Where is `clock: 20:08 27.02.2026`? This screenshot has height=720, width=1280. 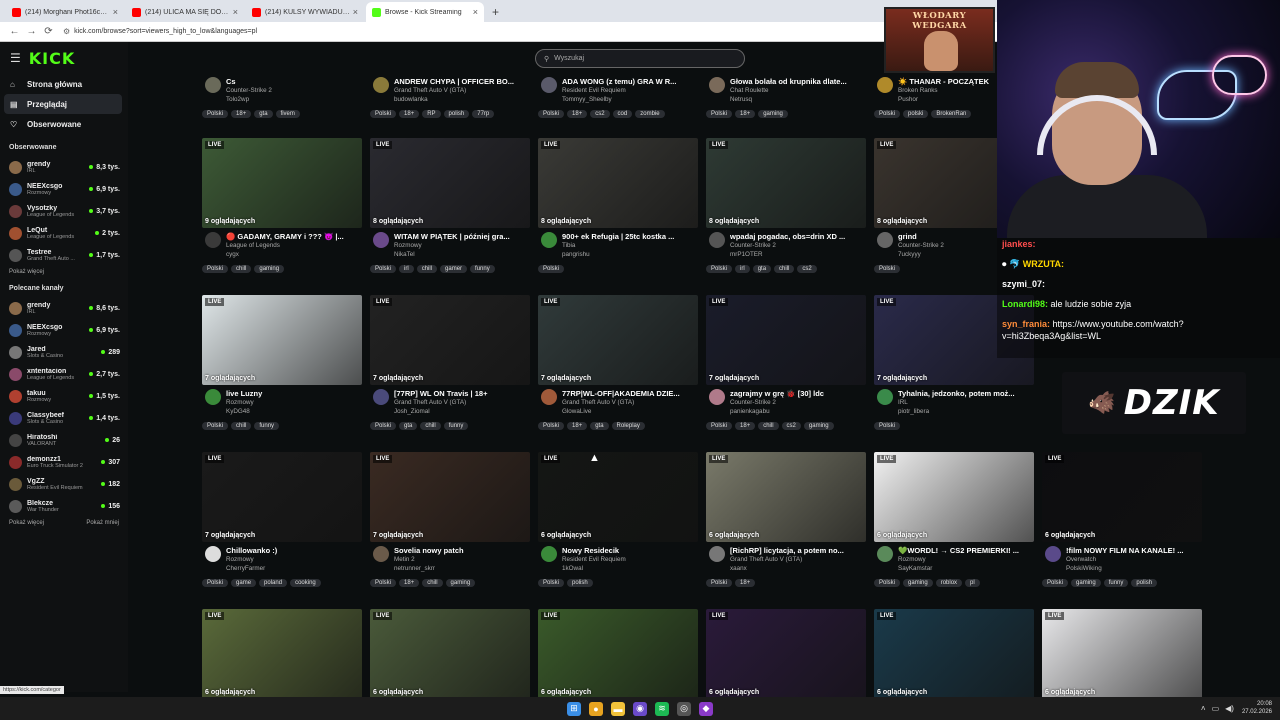 clock: 20:08 27.02.2026 is located at coordinates (1257, 708).